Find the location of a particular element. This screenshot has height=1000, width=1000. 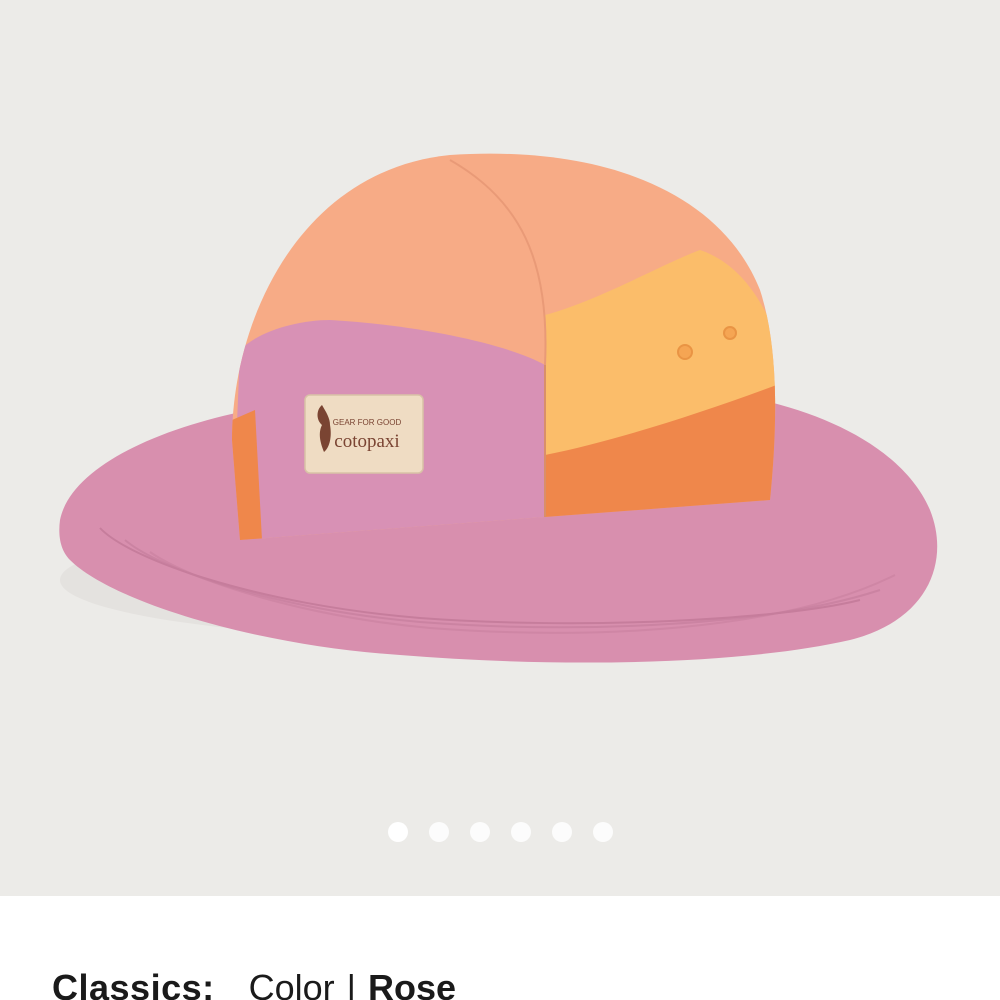

cotopaxi-logo-label: GEAR FOR GOOD cotopaxi is located at coordinates (367, 435).